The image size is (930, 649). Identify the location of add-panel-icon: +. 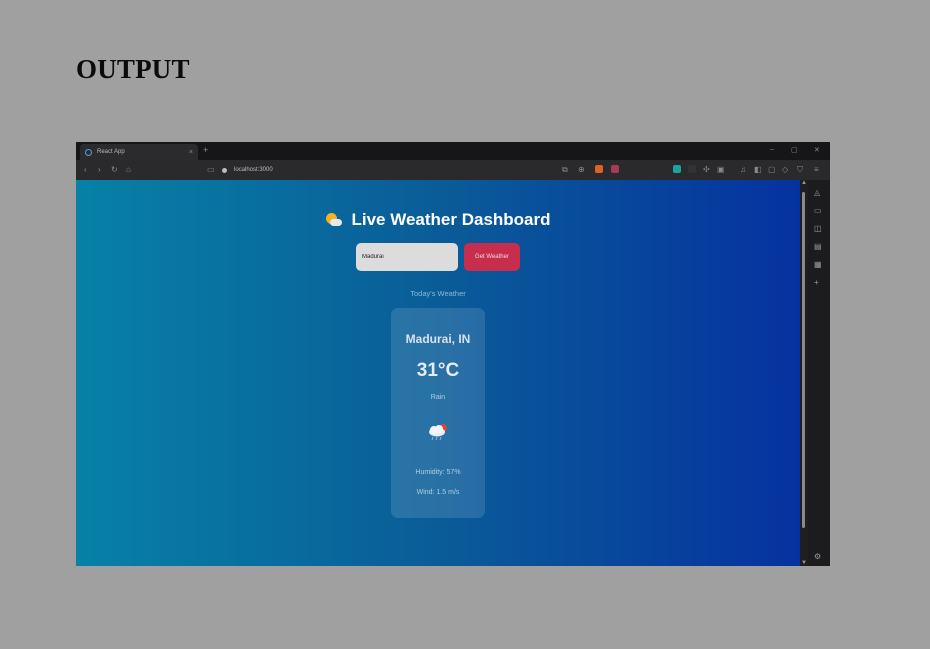
(816, 283).